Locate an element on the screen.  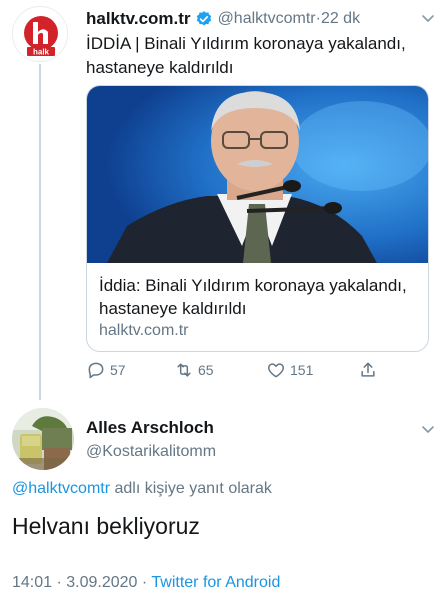
halktv-avatar: halk is located at coordinates (40, 34).